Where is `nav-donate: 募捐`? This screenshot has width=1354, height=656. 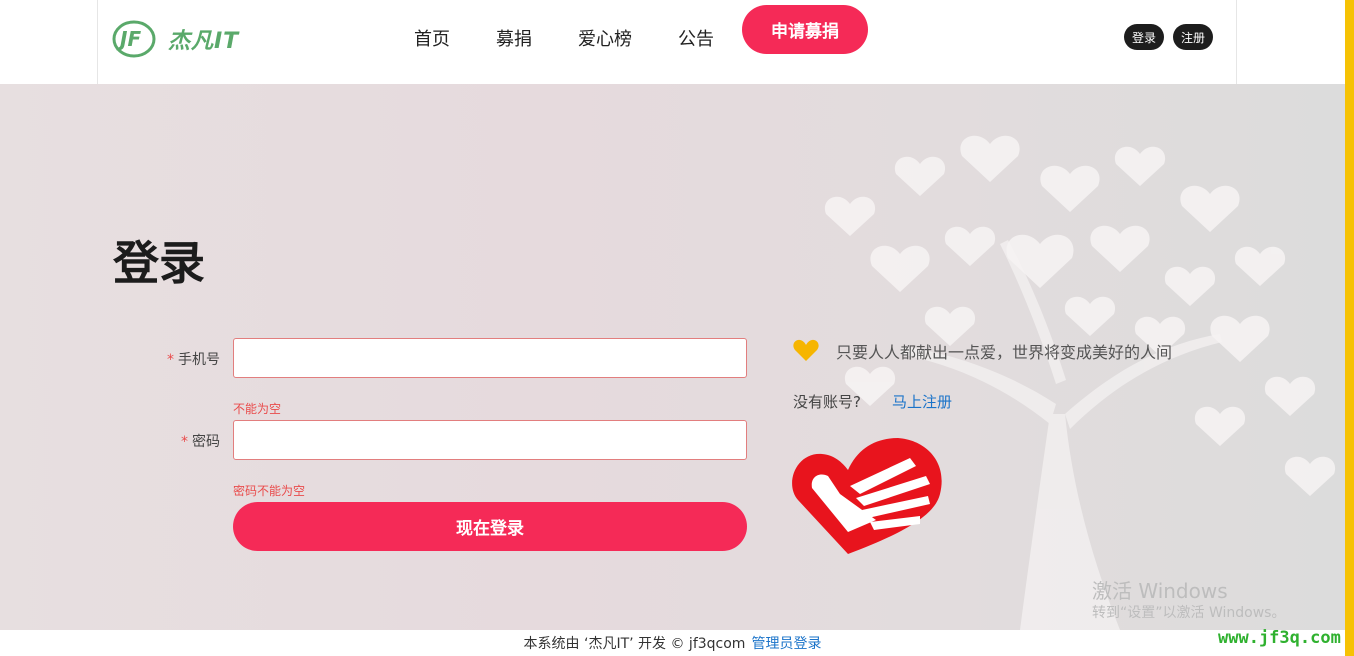
nav-donate: 募捐 is located at coordinates (514, 40).